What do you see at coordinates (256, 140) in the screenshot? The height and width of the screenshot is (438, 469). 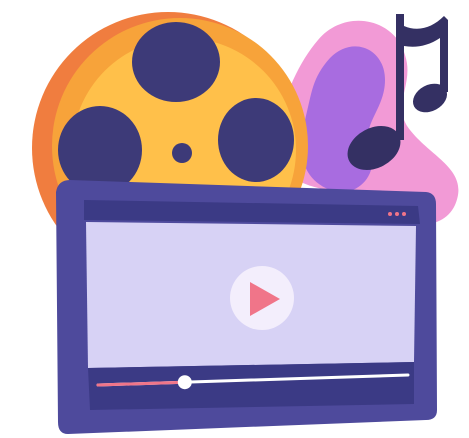 I see `reel-hole-right` at bounding box center [256, 140].